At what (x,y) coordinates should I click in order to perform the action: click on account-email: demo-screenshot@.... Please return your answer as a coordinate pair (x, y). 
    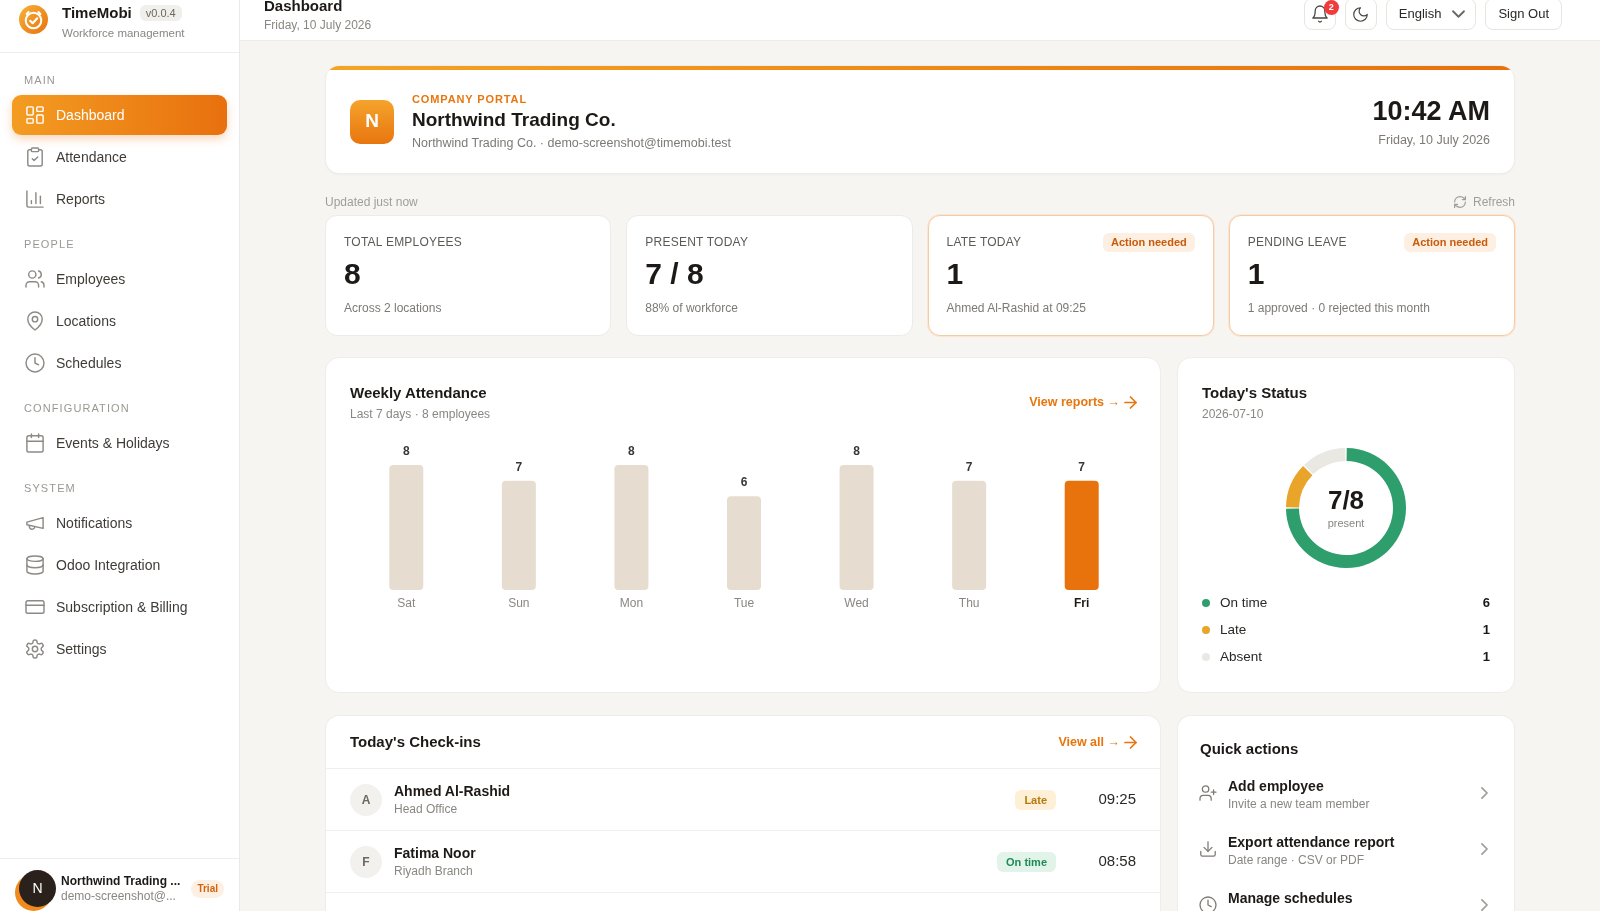
    Looking at the image, I should click on (119, 896).